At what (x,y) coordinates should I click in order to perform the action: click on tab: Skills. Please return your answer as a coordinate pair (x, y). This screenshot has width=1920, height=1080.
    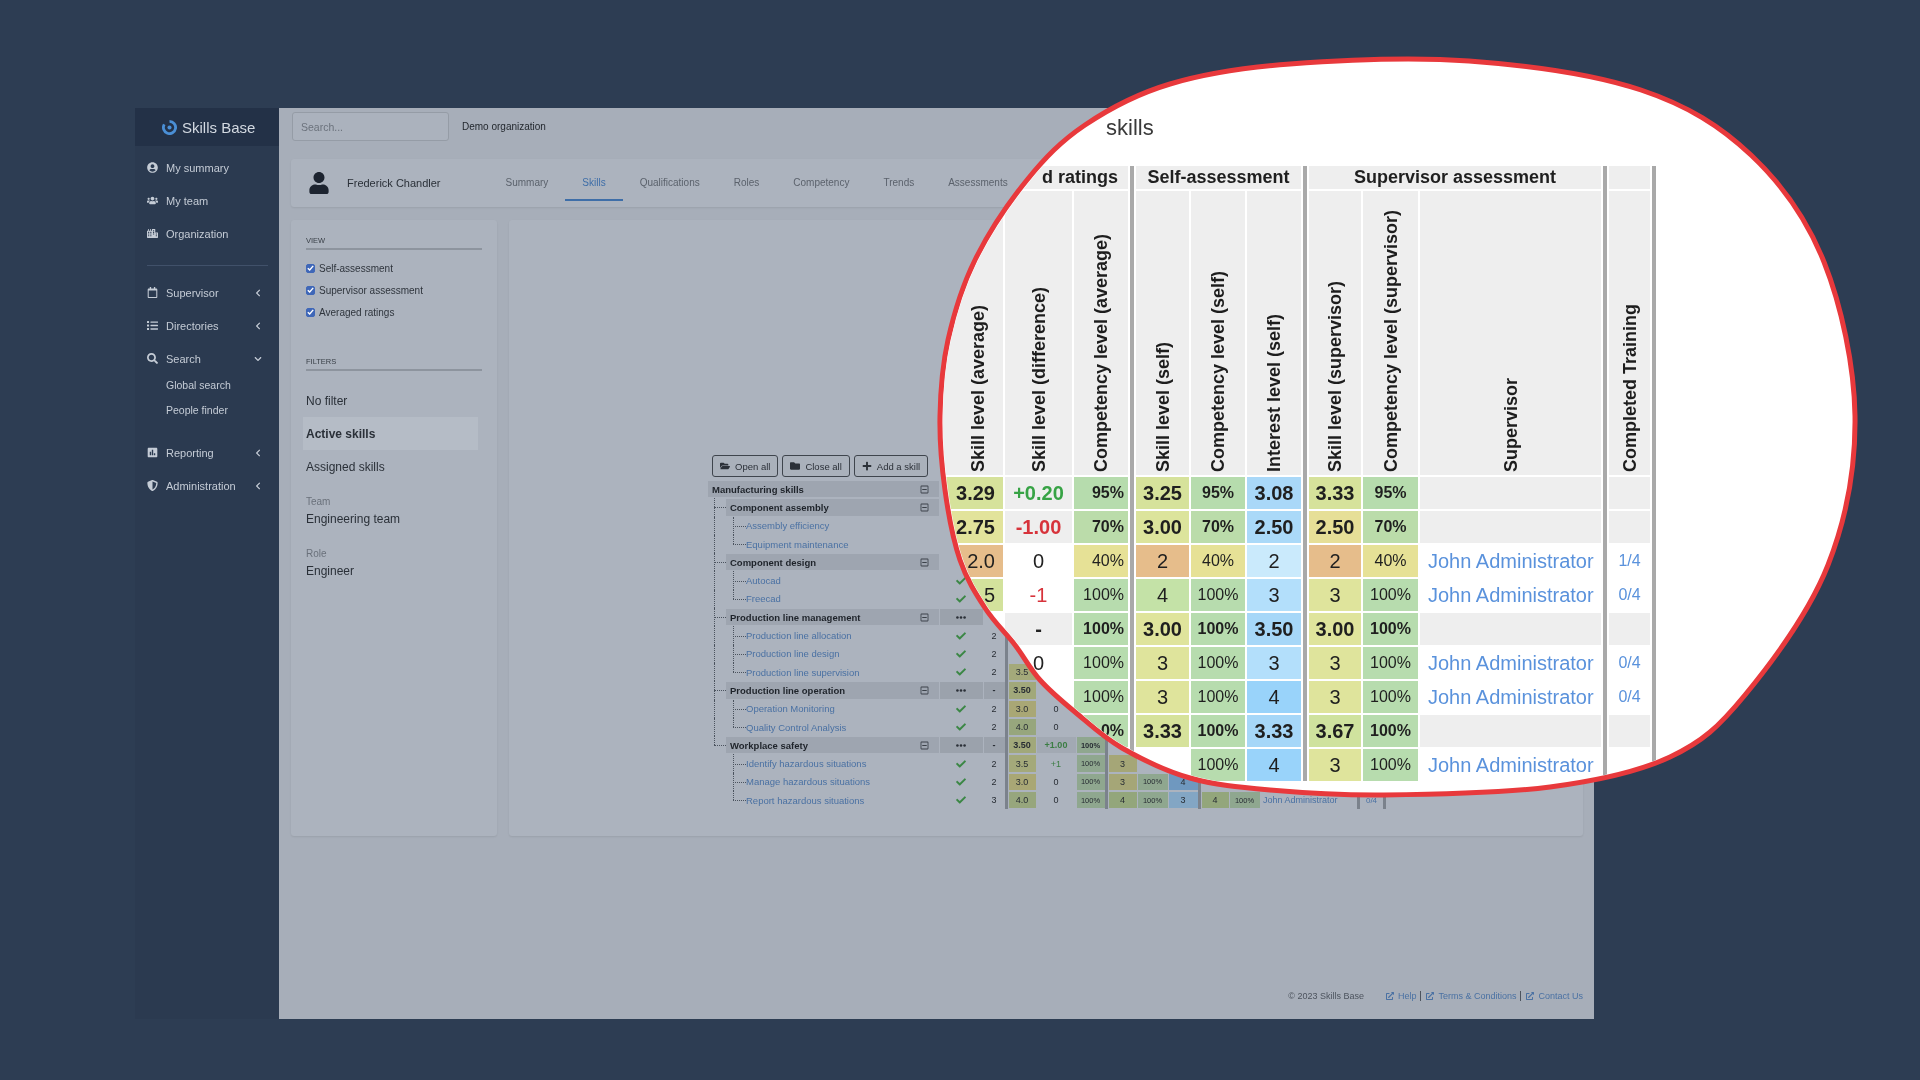
    Looking at the image, I should click on (594, 180).